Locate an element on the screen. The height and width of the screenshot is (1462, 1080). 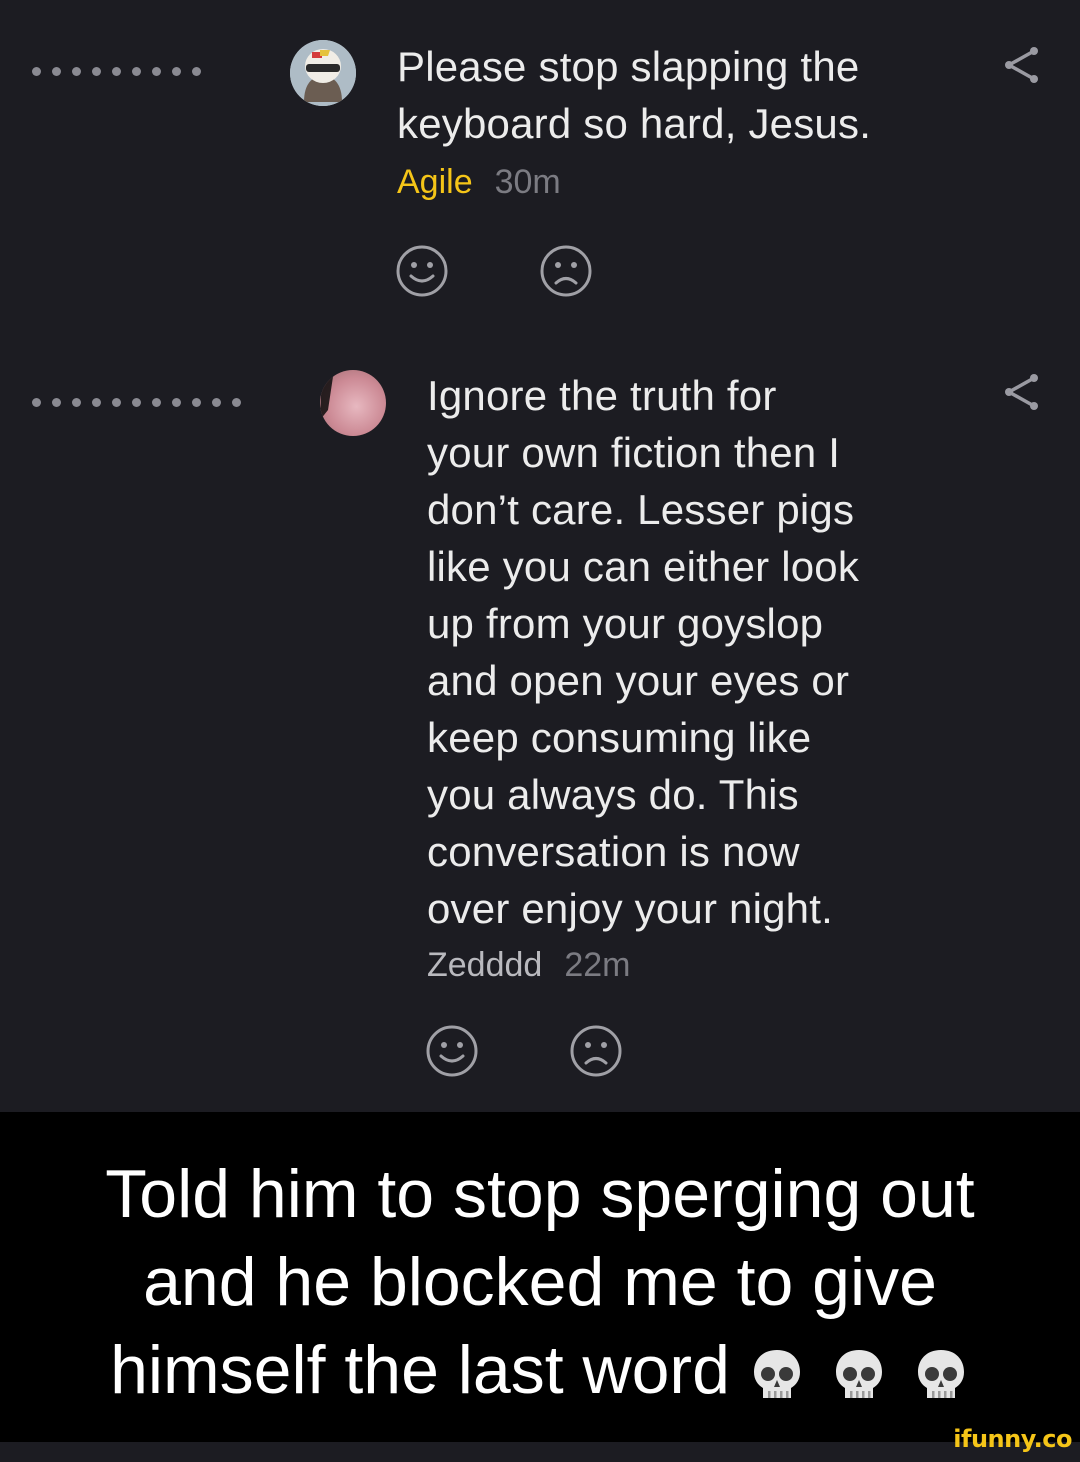
footer-bar is located at coordinates (540, 1452).